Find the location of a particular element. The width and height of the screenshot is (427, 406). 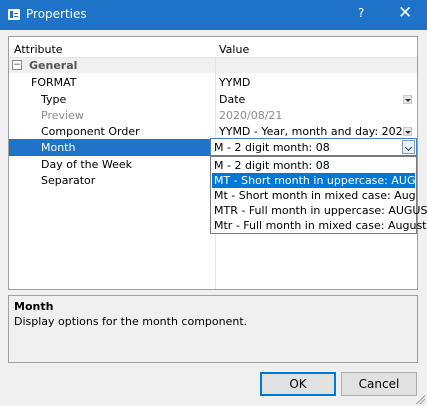

collapse-icon: − is located at coordinates (17, 65).